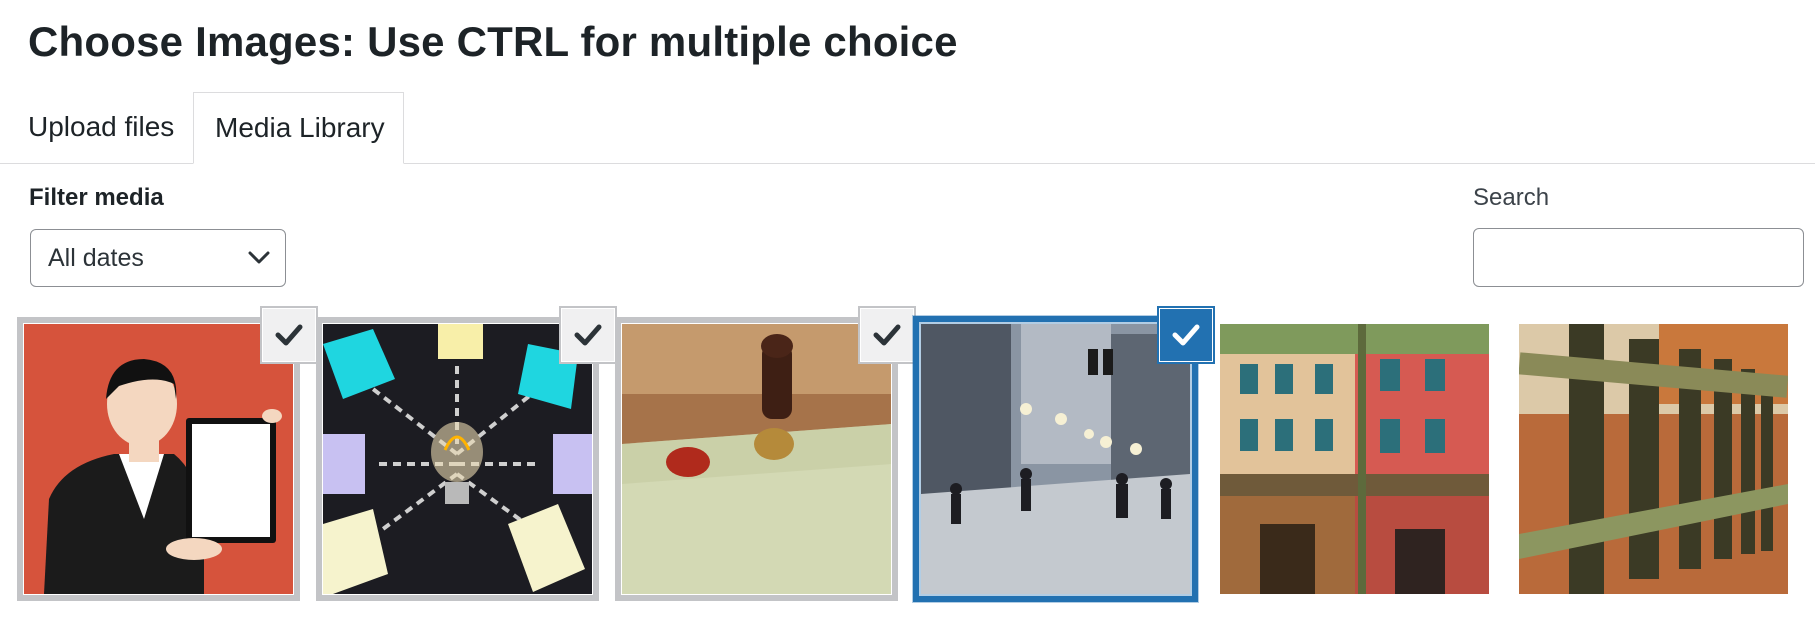  I want to click on building-facade-image, so click(1354, 459).